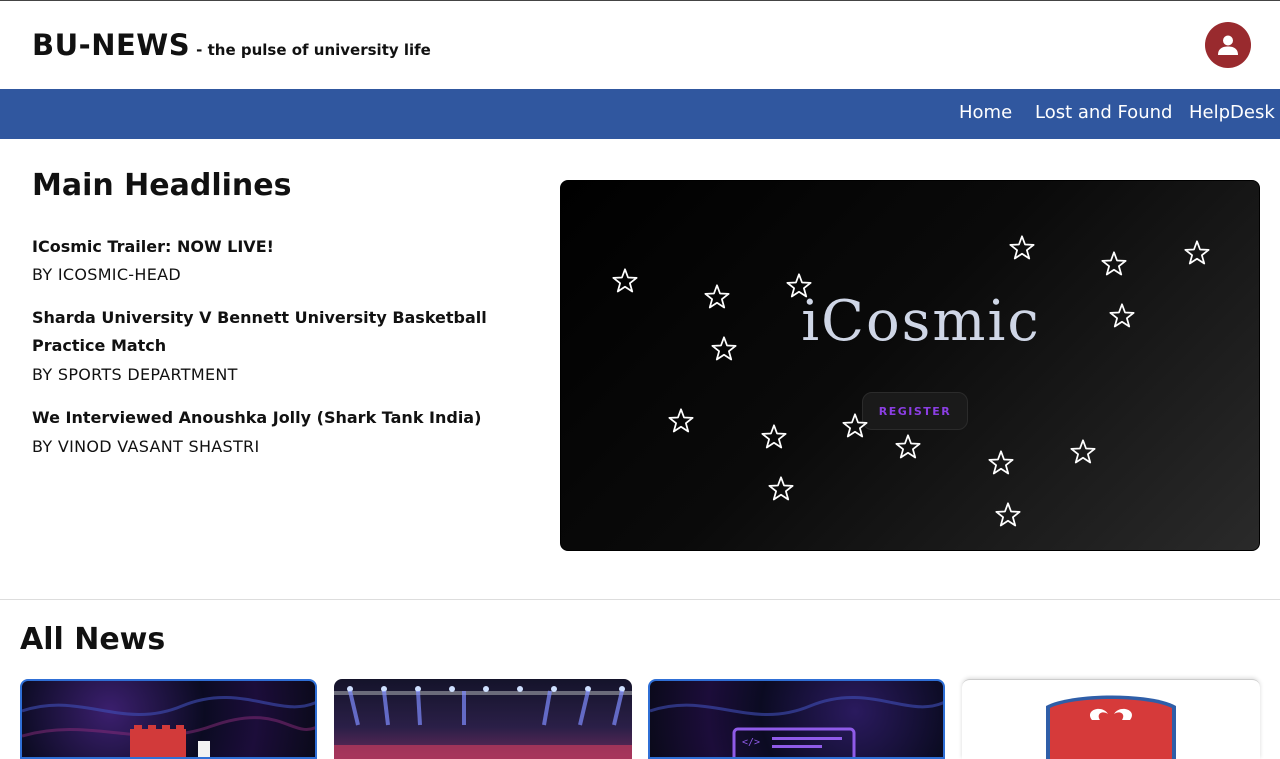  I want to click on news-thumbnail-icon: </>, so click(796, 726).